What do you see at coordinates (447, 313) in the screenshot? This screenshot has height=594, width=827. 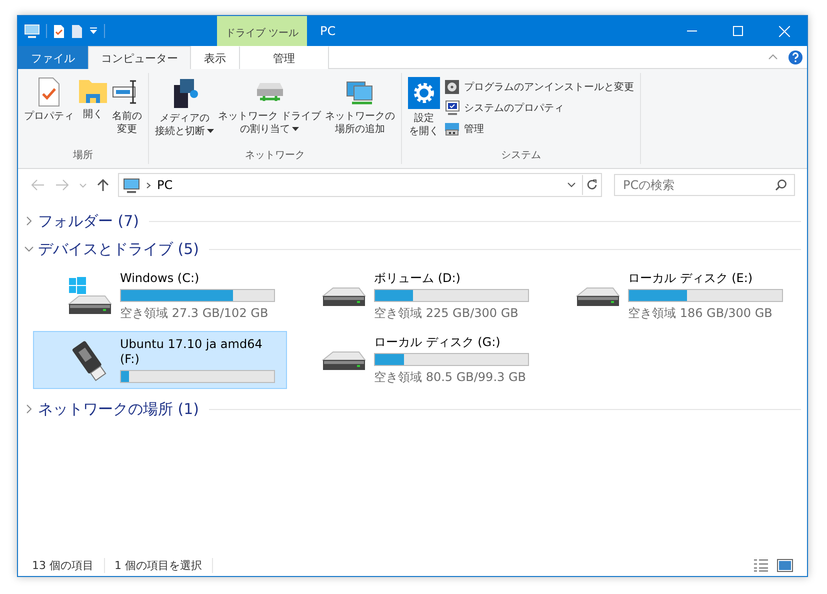 I see `free-space: 空き領域 225 GB/300 GB` at bounding box center [447, 313].